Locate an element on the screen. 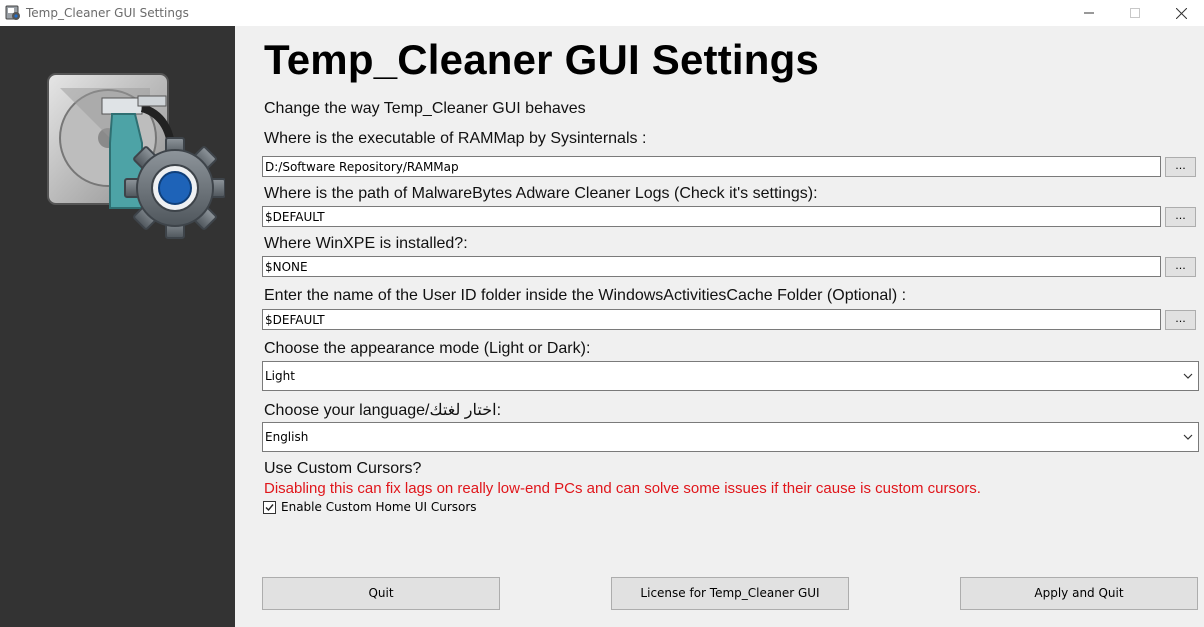 Image resolution: width=1204 pixels, height=627 pixels. appearance-select: Light is located at coordinates (730, 376).